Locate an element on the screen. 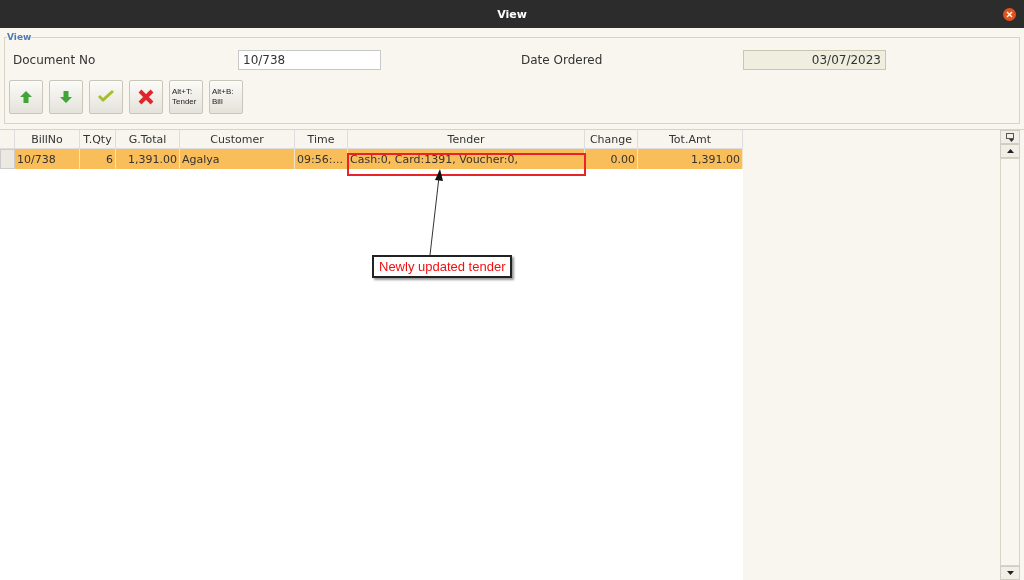 This screenshot has width=1024, height=580. column-header: T.Qty is located at coordinates (98, 139).